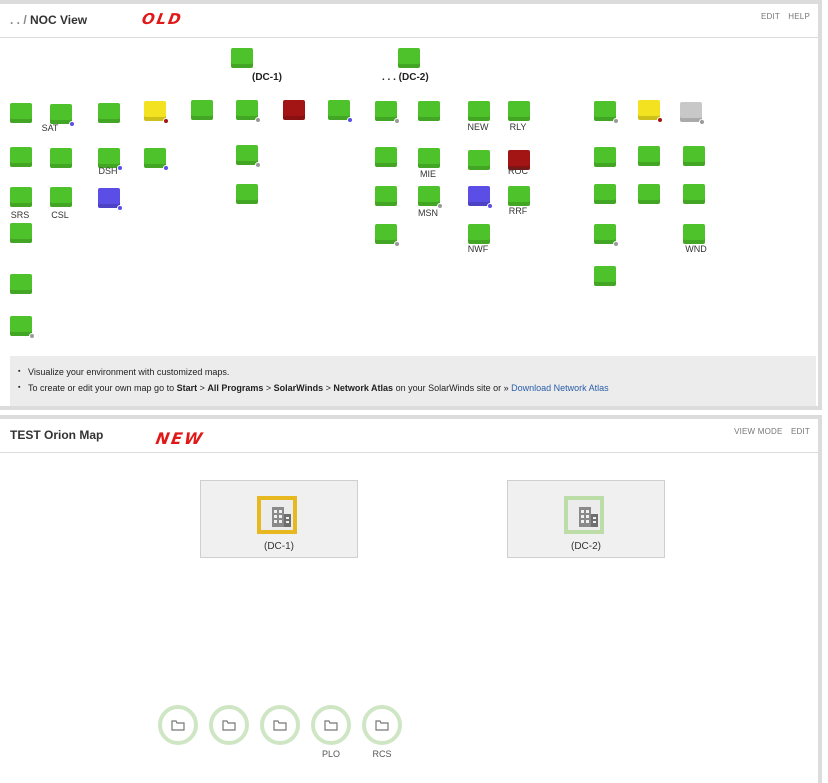 Image resolution: width=828 pixels, height=783 pixels. What do you see at coordinates (49, 20) in the screenshot?
I see `panel-title: . . / NOC View` at bounding box center [49, 20].